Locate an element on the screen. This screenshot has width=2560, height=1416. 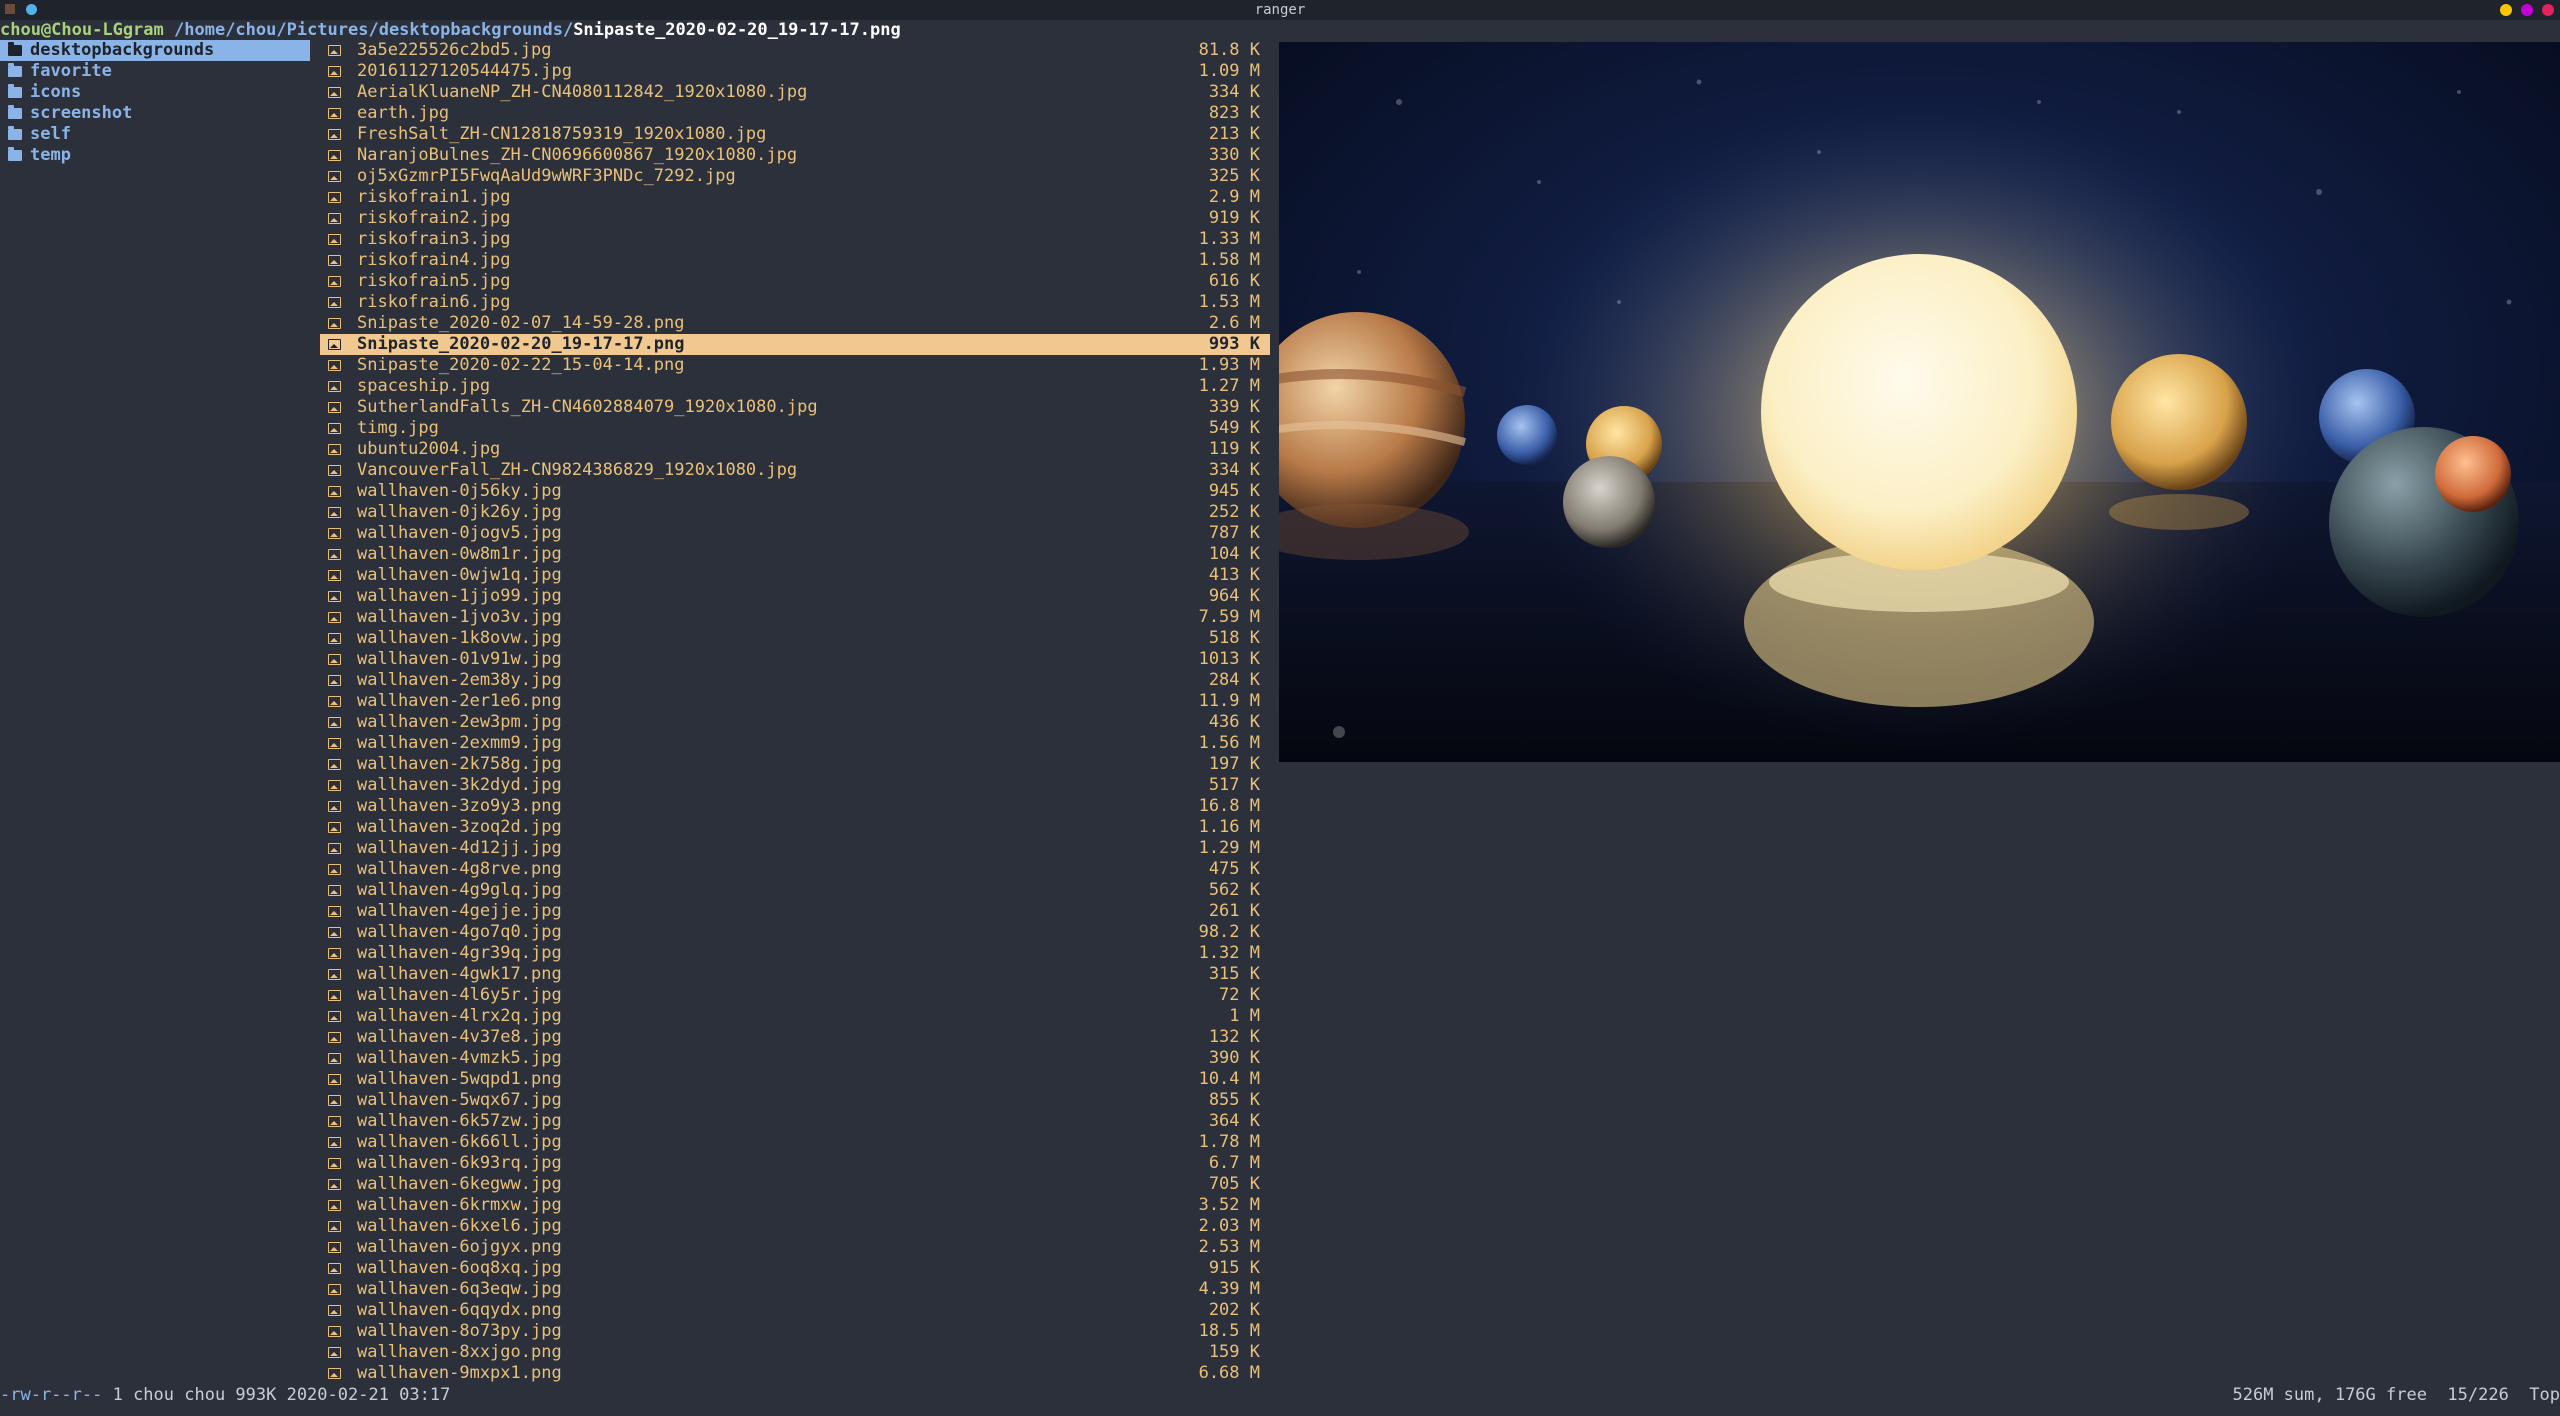
file-item: wallhaven-0jk26y.jpg 252 K is located at coordinates (795, 512).